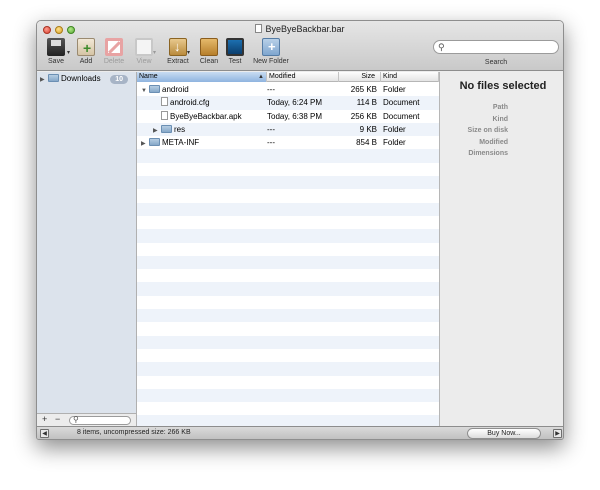 This screenshot has width=600, height=490. I want to click on info-label-modified: Modified, so click(493, 142).